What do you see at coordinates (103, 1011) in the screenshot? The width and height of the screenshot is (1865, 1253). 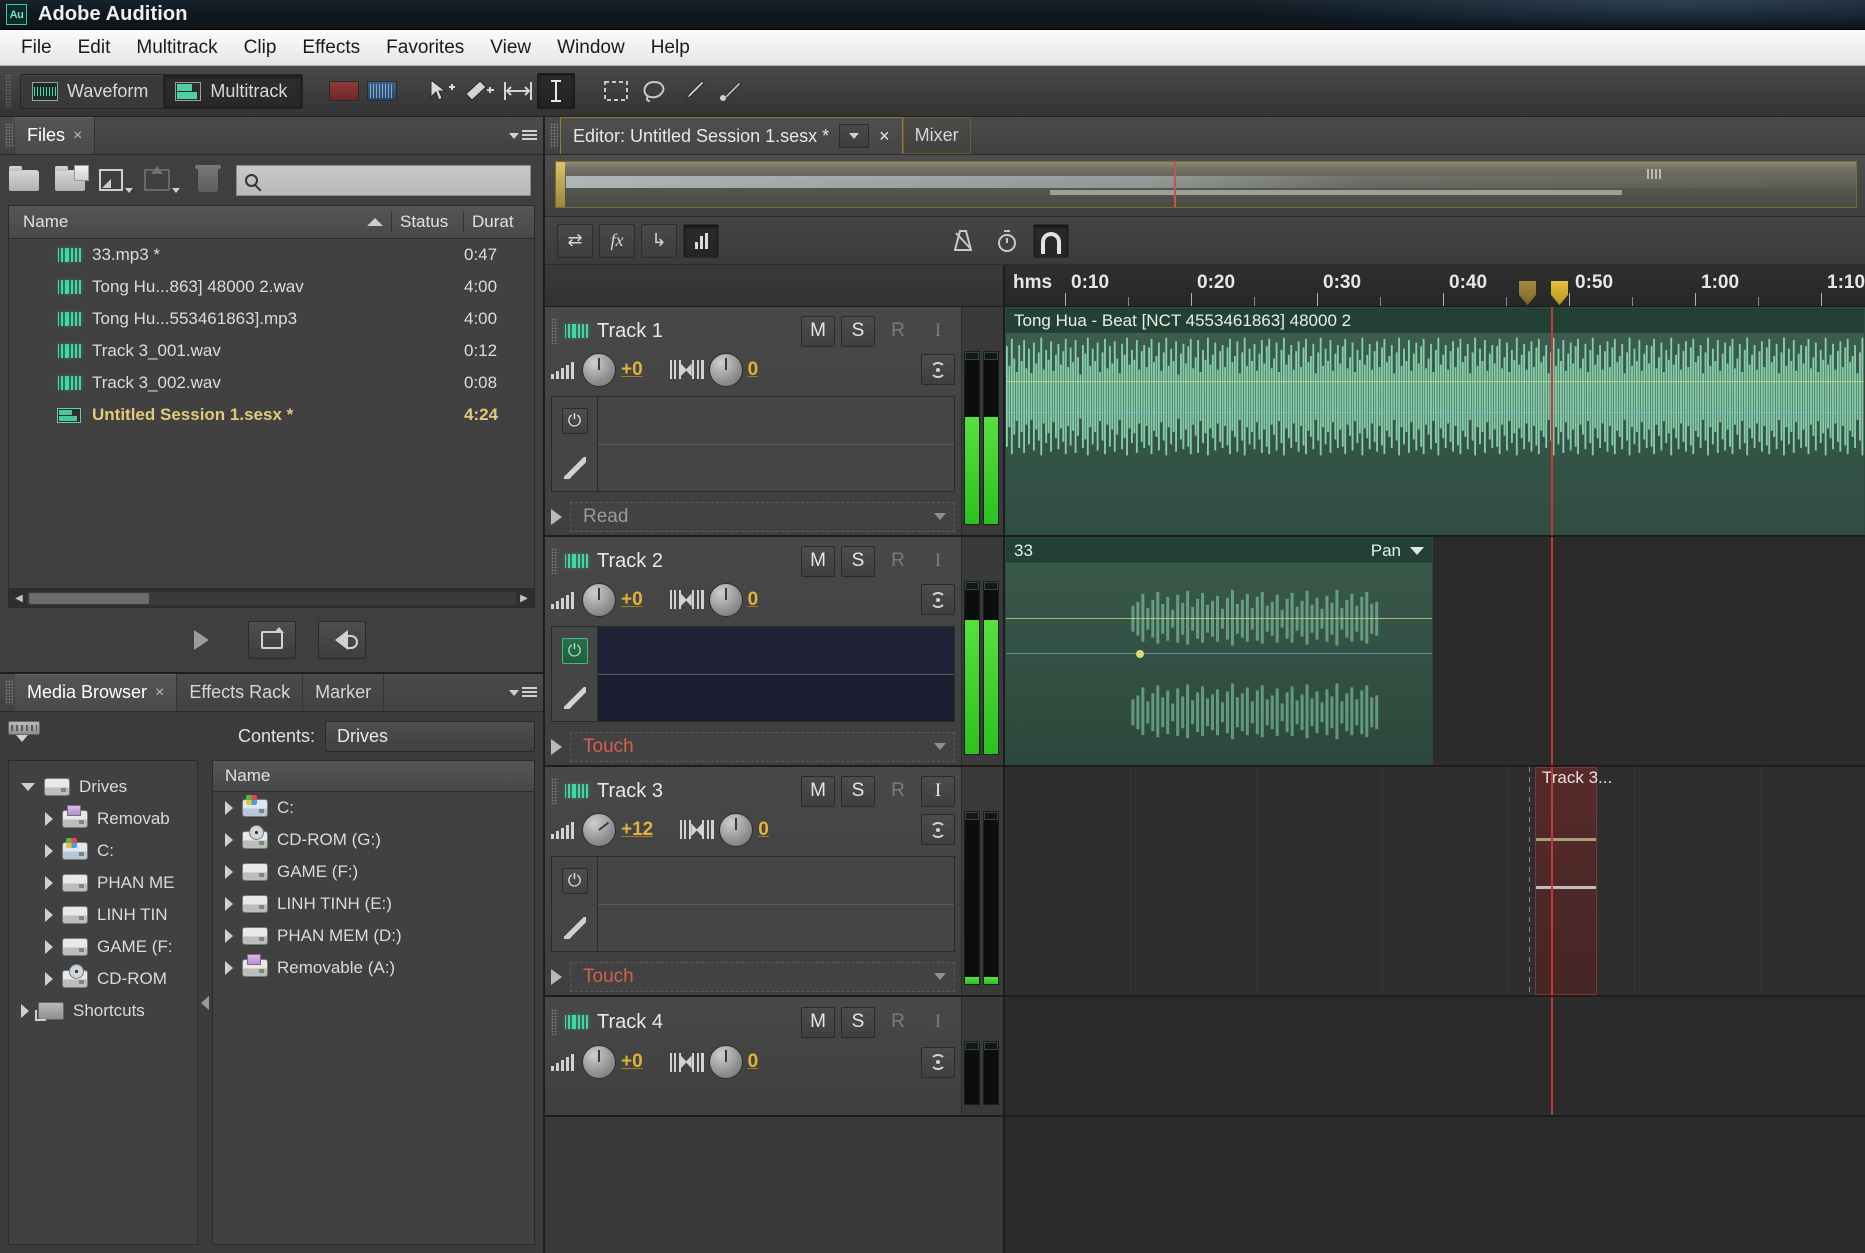 I see `tree-item-shortcuts: Shortcuts` at bounding box center [103, 1011].